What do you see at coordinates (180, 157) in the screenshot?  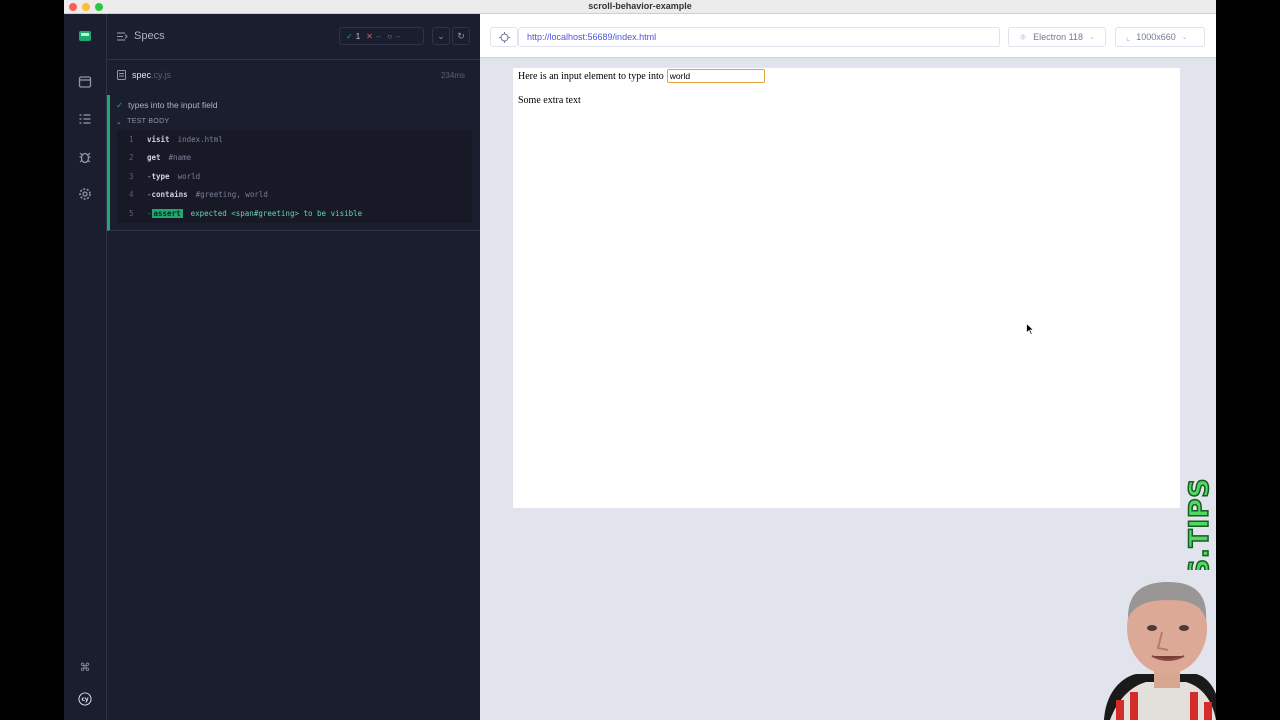 I see `command-arg: #name` at bounding box center [180, 157].